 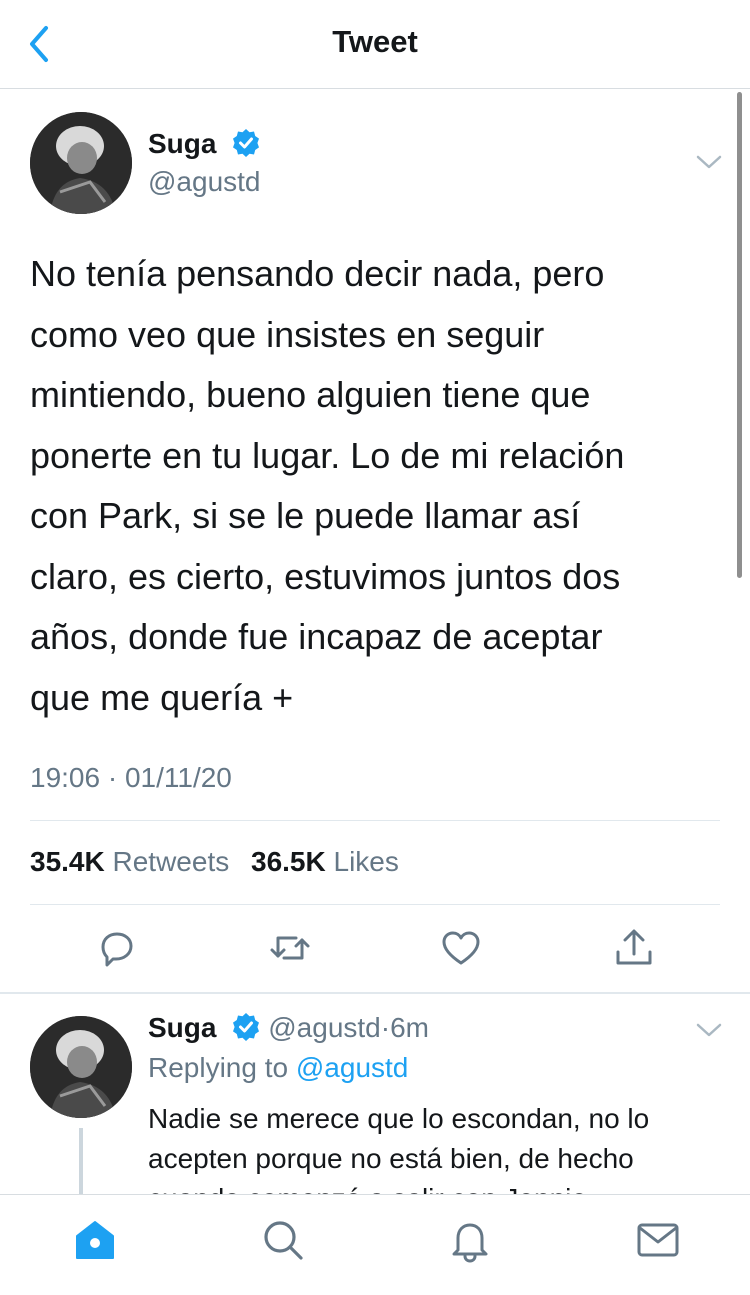 What do you see at coordinates (325, 576) in the screenshot?
I see `tweet-text-line: claro, es cierto, estuvimos juntos dos` at bounding box center [325, 576].